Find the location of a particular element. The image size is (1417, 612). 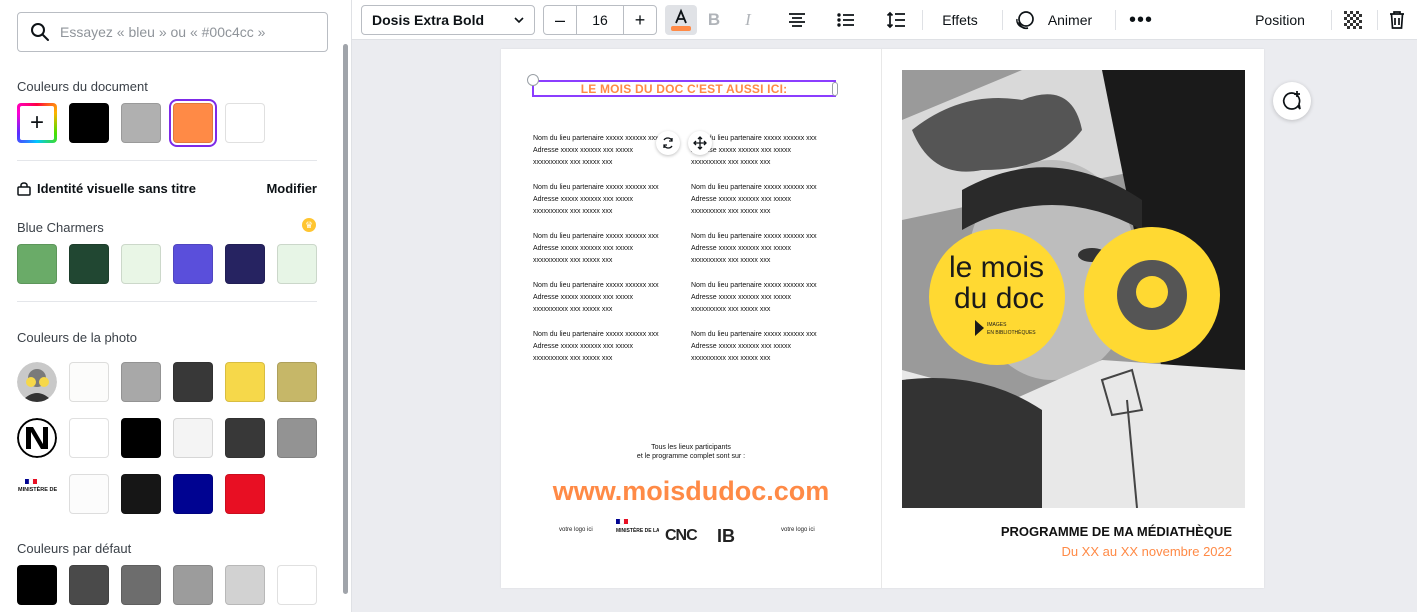

add-color-button: + is located at coordinates (37, 123).